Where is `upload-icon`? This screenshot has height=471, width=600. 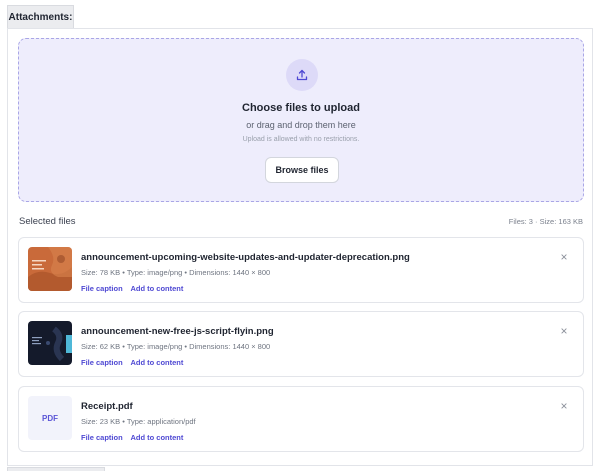
upload-icon is located at coordinates (302, 75).